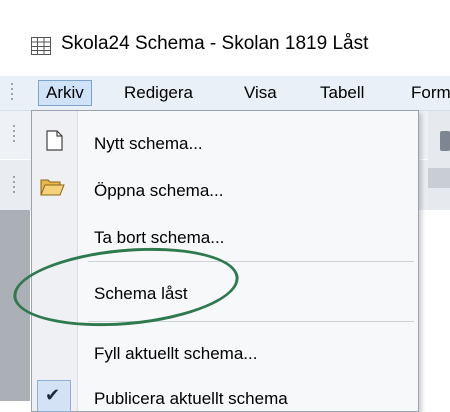  Describe the element at coordinates (260, 93) in the screenshot. I see `menu-visa: Visa` at that location.